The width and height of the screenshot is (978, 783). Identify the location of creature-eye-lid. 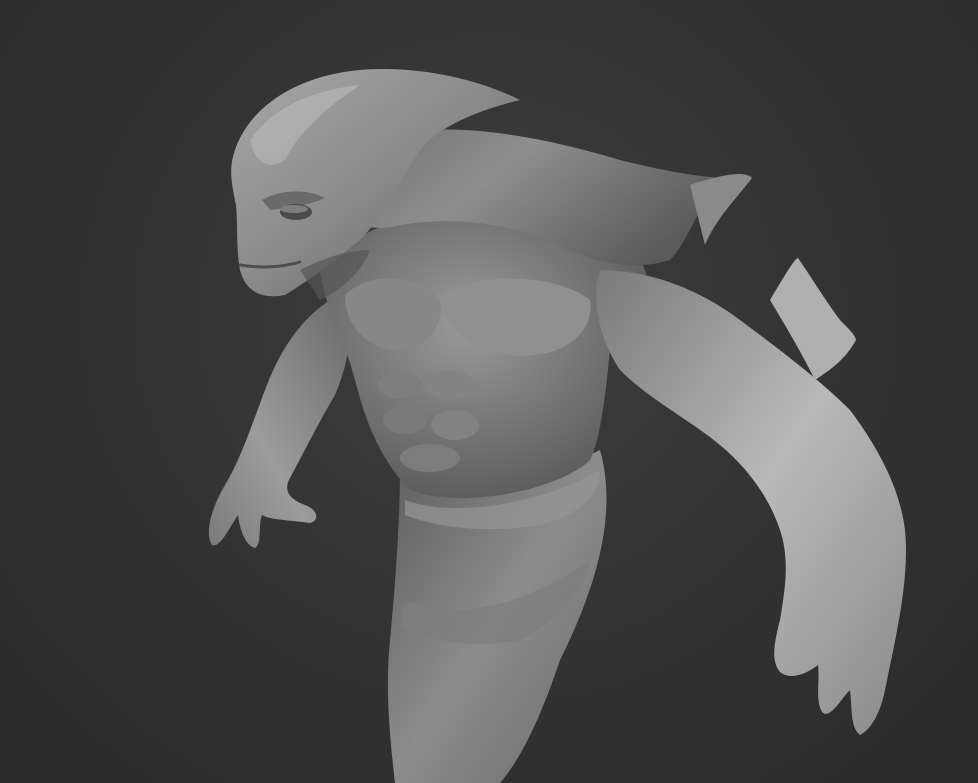
(294, 209).